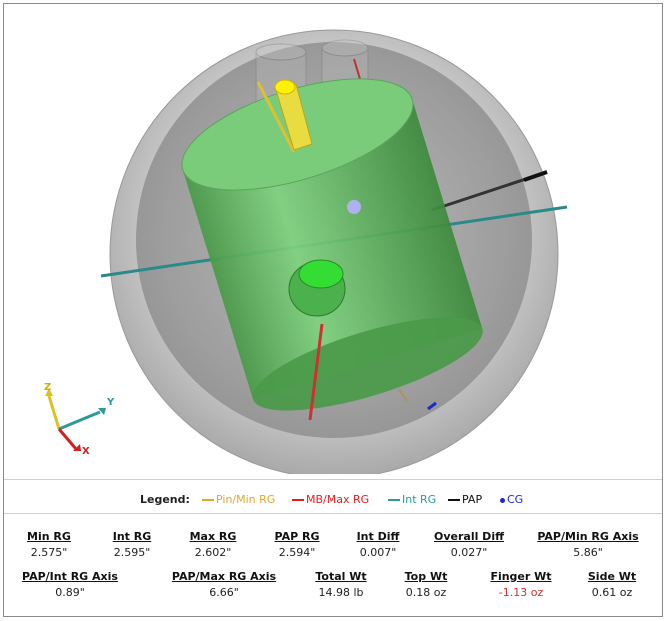 This screenshot has height=621, width=667. What do you see at coordinates (132, 544) in the screenshot?
I see `stat-int-rg: Int RG 2.595"` at bounding box center [132, 544].